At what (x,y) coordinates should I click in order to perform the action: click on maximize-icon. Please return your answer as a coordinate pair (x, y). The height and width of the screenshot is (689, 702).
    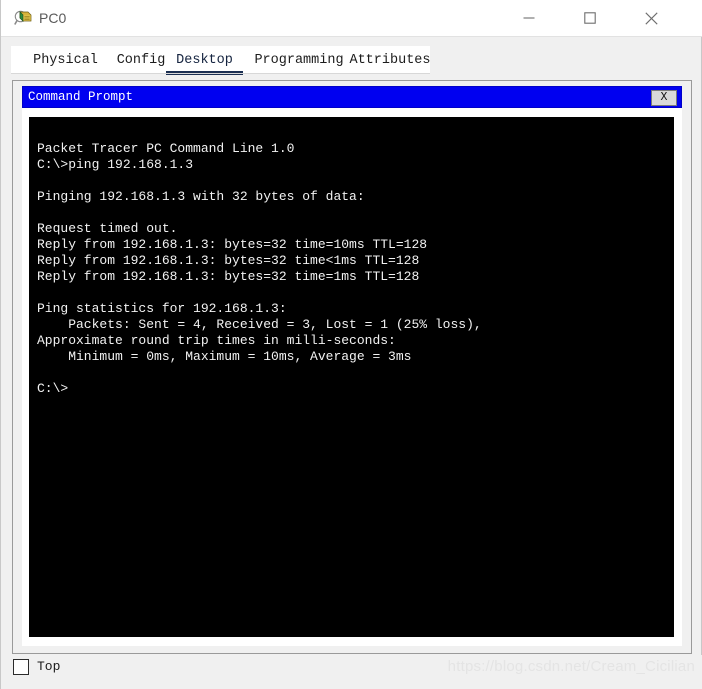
    Looking at the image, I should click on (590, 18).